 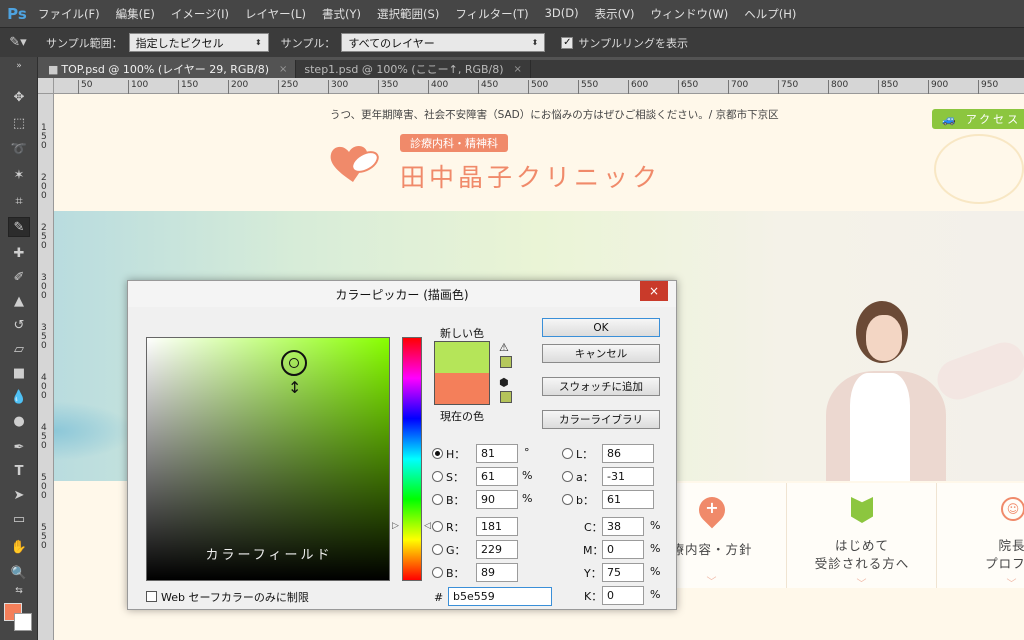 What do you see at coordinates (623, 595) in the screenshot?
I see `k-field: 0` at bounding box center [623, 595].